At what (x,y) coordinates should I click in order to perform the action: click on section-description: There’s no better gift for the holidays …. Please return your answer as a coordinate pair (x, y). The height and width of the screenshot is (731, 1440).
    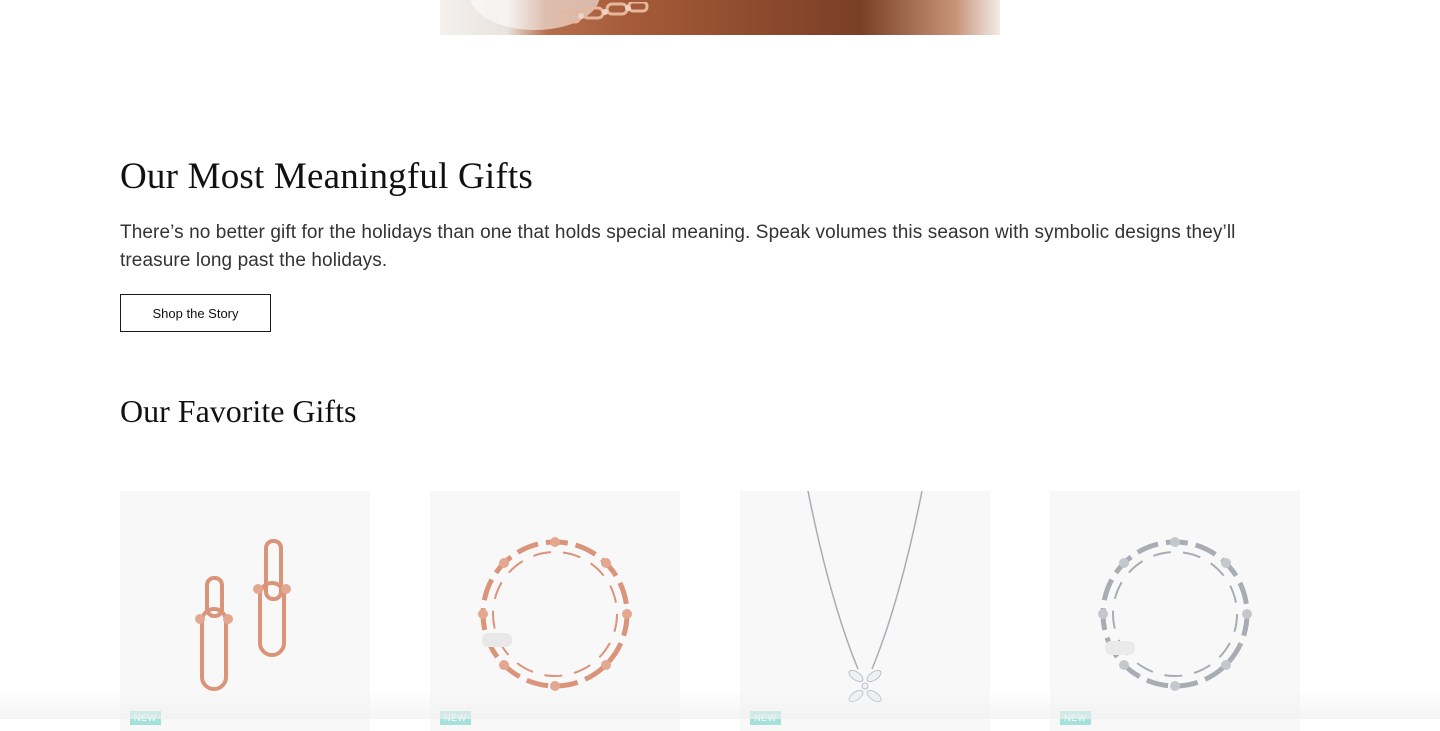
    Looking at the image, I should click on (678, 246).